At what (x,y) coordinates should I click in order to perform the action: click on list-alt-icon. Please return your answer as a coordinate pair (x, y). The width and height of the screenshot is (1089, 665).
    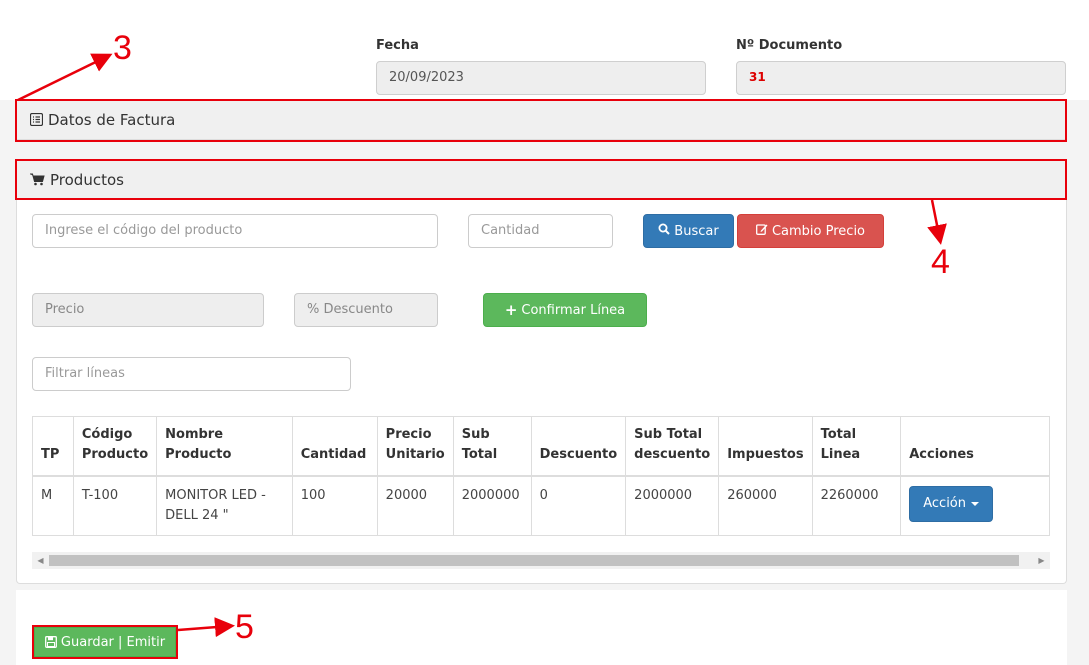
    Looking at the image, I should click on (36, 119).